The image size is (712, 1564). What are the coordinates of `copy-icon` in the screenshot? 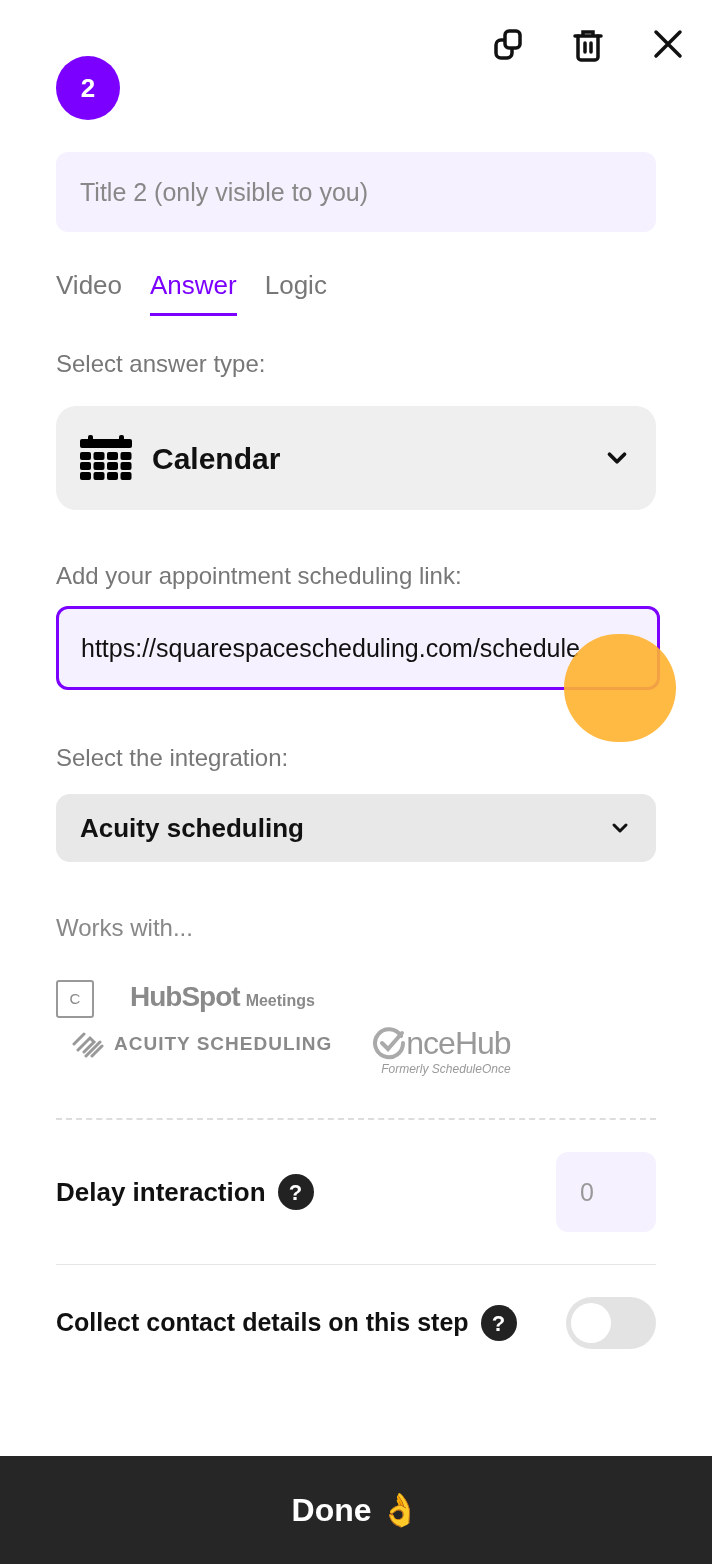 It's located at (508, 45).